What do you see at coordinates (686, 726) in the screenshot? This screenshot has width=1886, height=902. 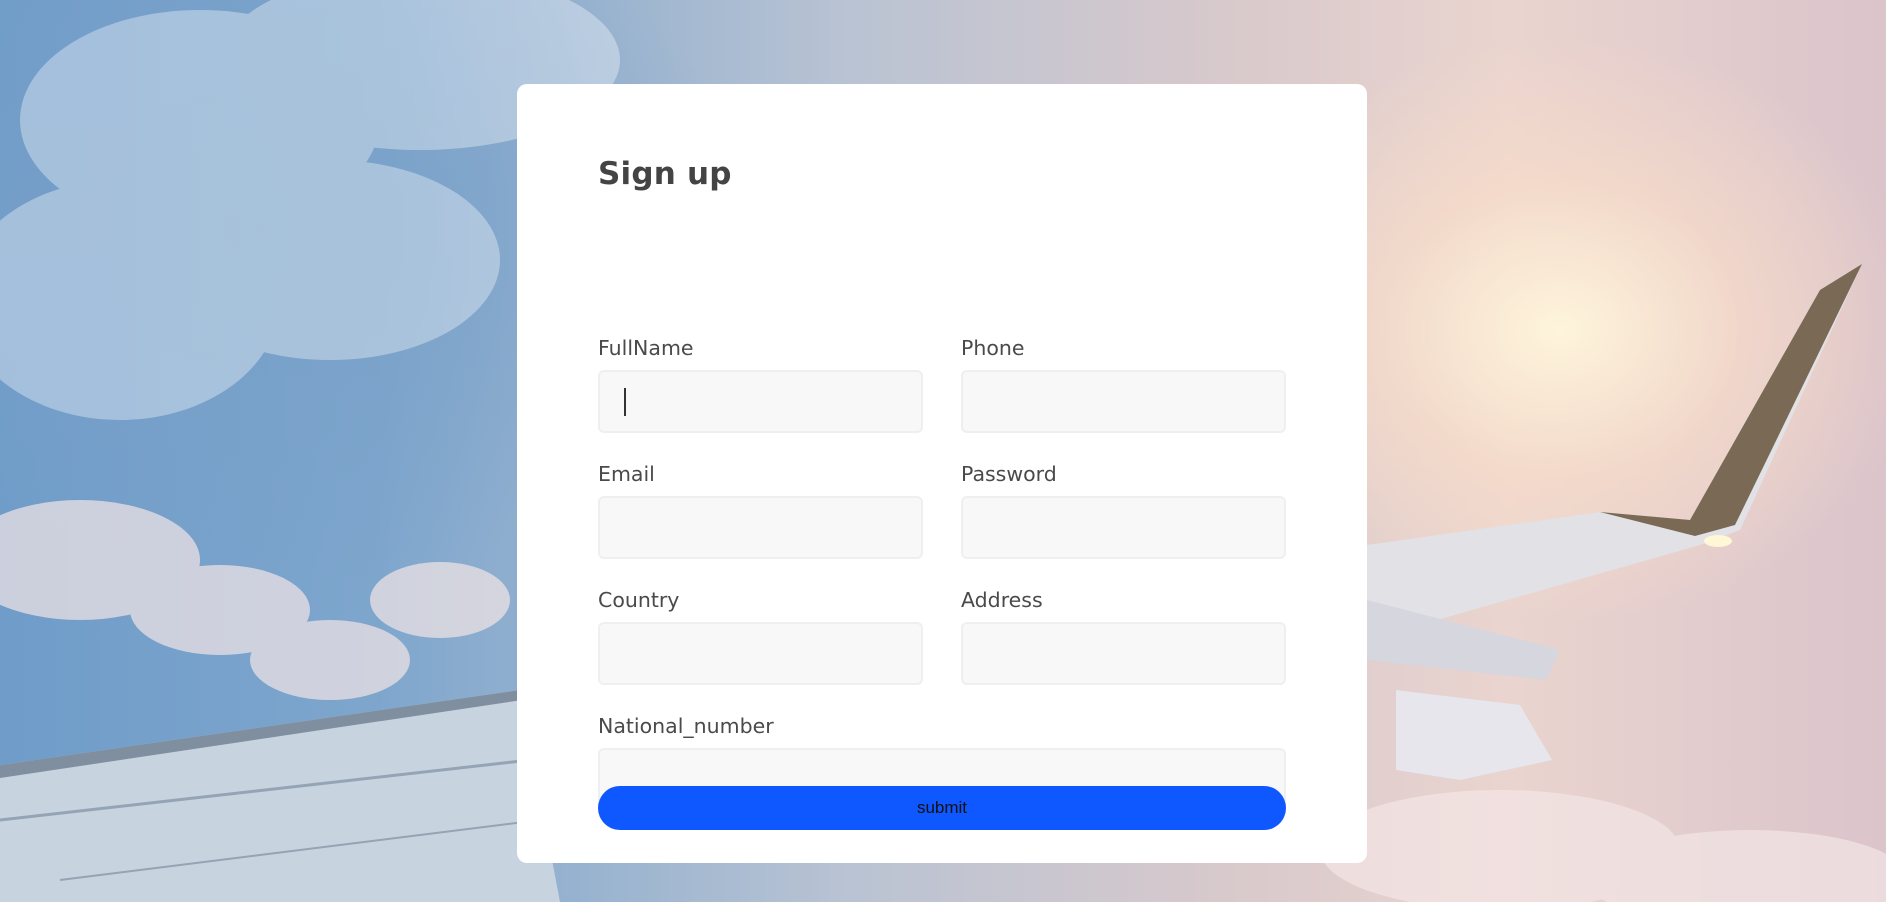 I see `national-number-label: National_number` at bounding box center [686, 726].